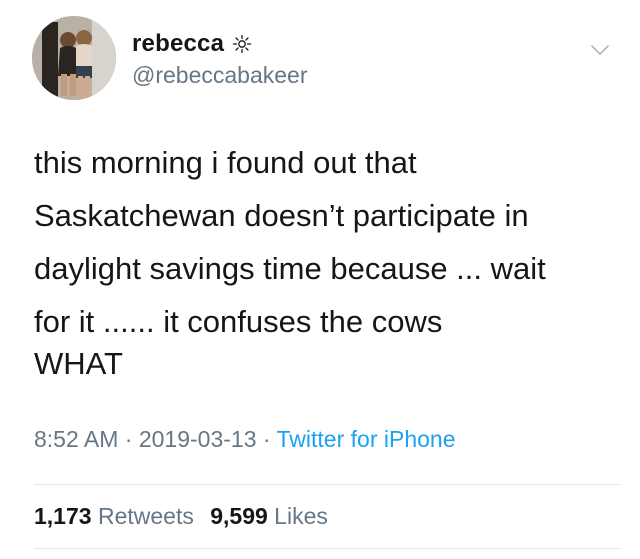 This screenshot has height=559, width=640. I want to click on retweets-label: Retweets, so click(145, 516).